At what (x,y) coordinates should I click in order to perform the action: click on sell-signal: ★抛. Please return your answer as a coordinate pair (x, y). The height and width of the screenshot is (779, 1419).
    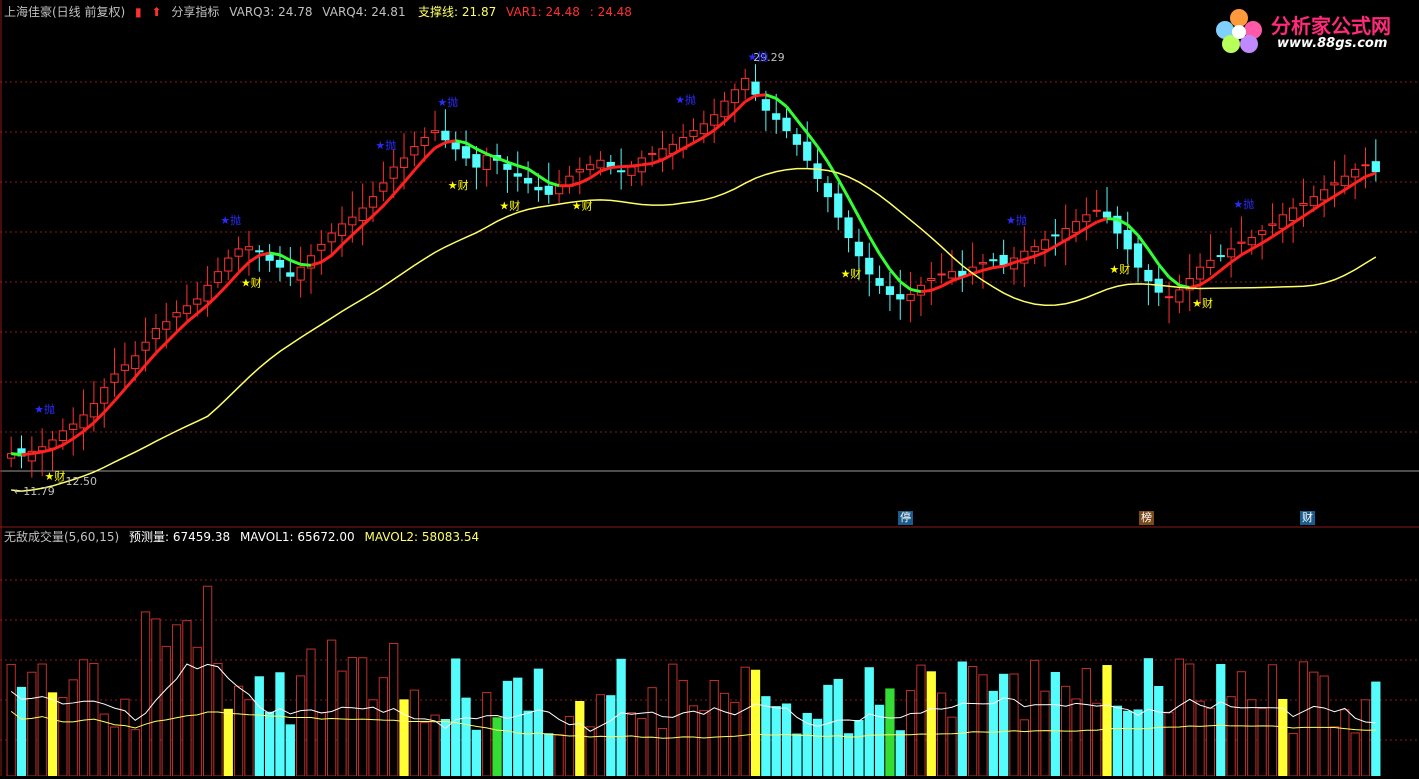
    Looking at the image, I should click on (385, 145).